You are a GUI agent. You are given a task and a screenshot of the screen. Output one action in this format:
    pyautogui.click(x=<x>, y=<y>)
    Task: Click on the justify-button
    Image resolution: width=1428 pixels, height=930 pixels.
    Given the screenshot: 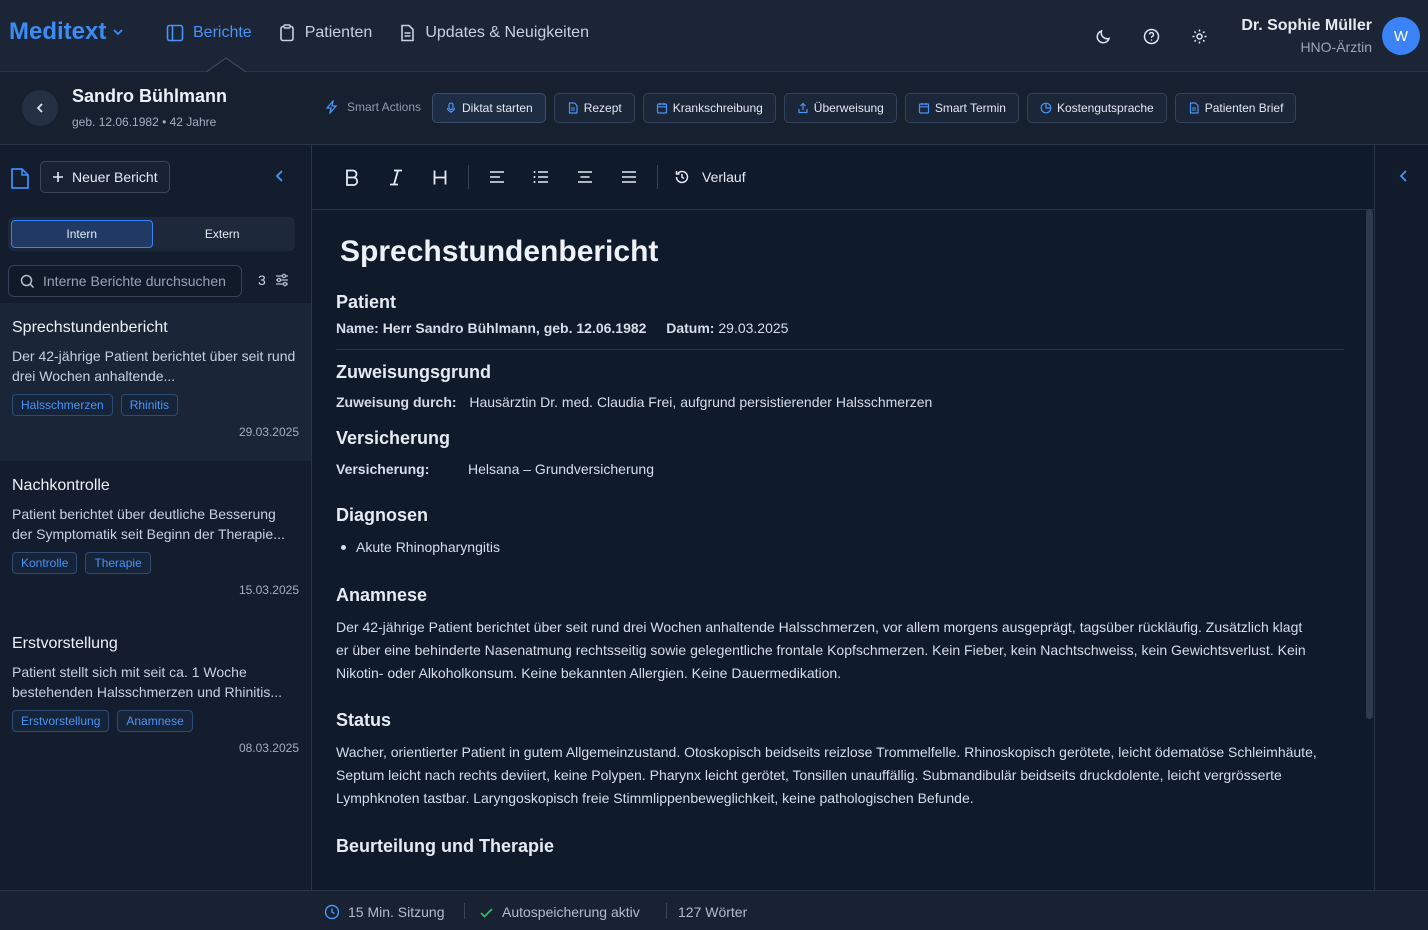 What is the action you would take?
    pyautogui.click(x=629, y=177)
    